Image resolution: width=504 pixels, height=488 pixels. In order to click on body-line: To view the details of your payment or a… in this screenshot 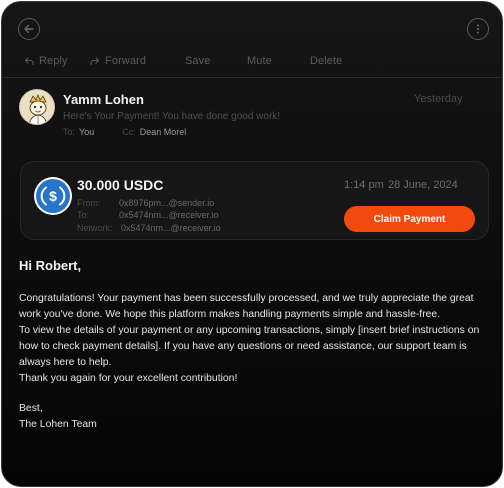, I will do `click(249, 330)`.